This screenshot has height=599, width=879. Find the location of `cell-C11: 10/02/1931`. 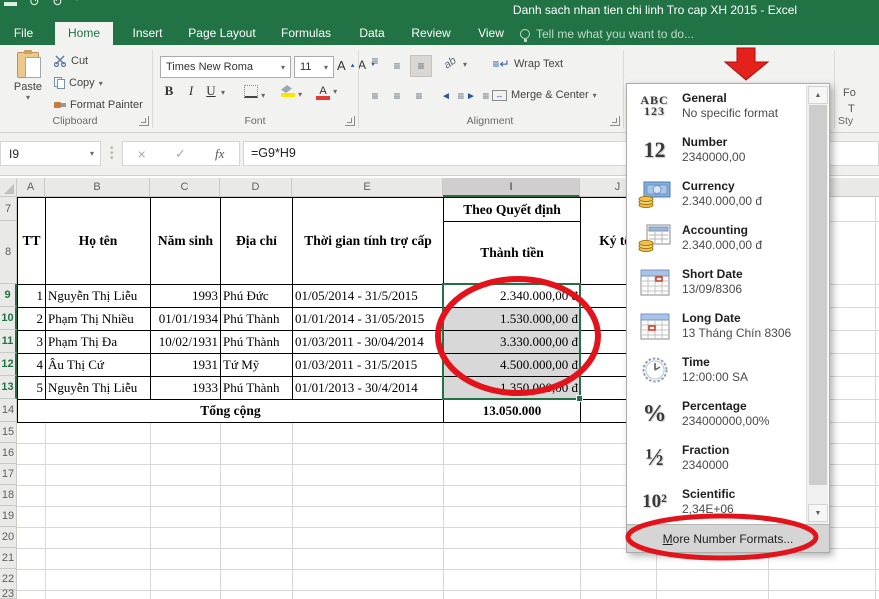

cell-C11: 10/02/1931 is located at coordinates (185, 342).